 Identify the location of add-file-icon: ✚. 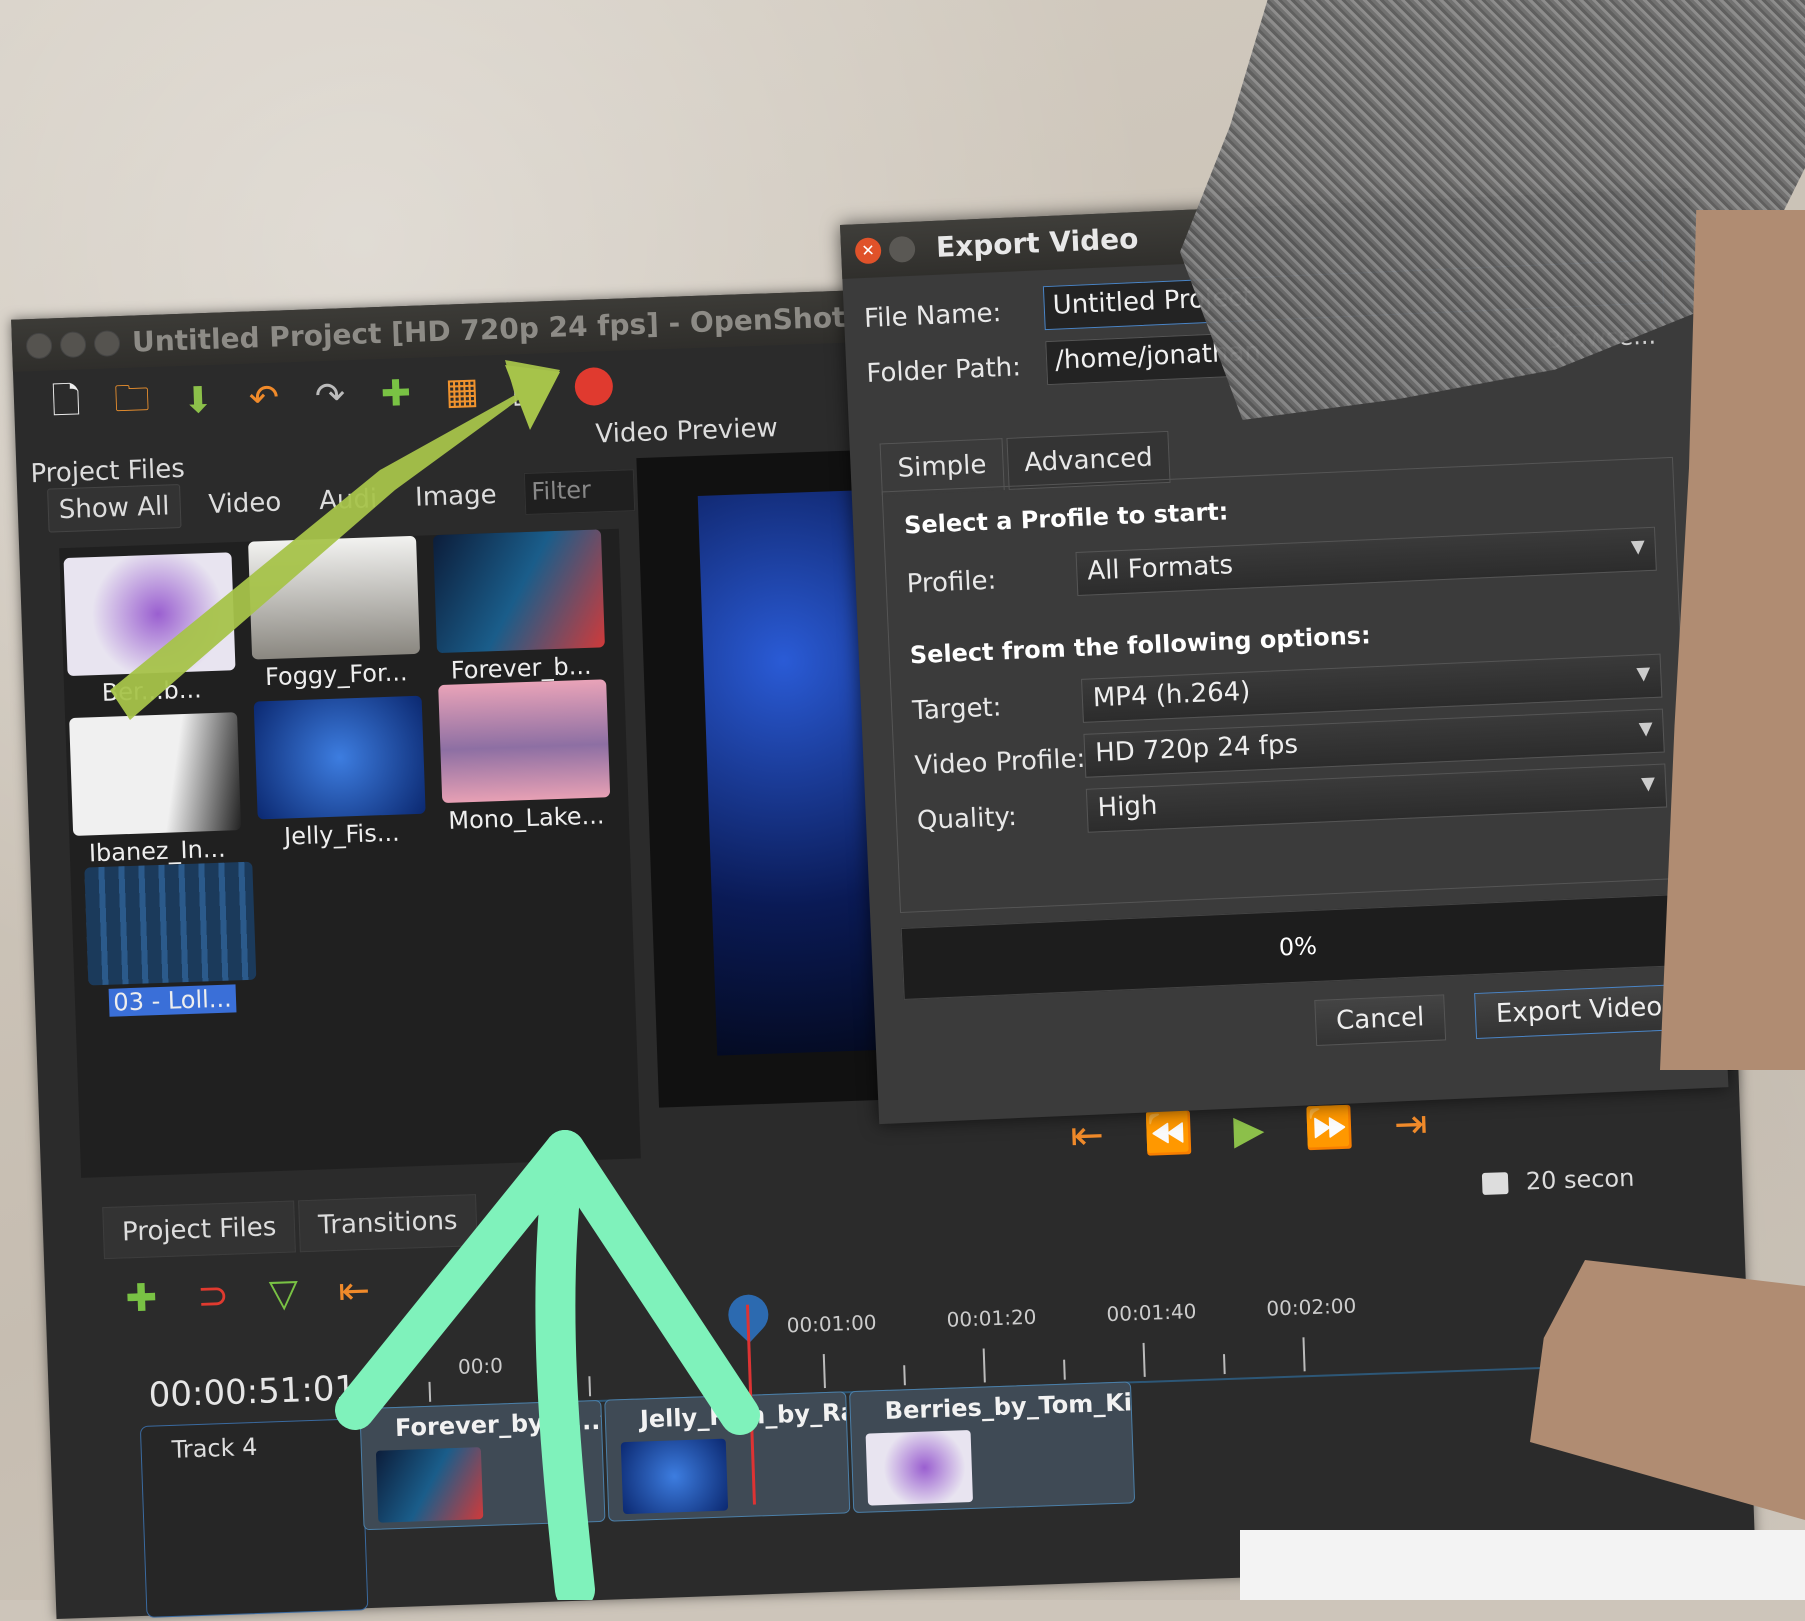
(396, 394).